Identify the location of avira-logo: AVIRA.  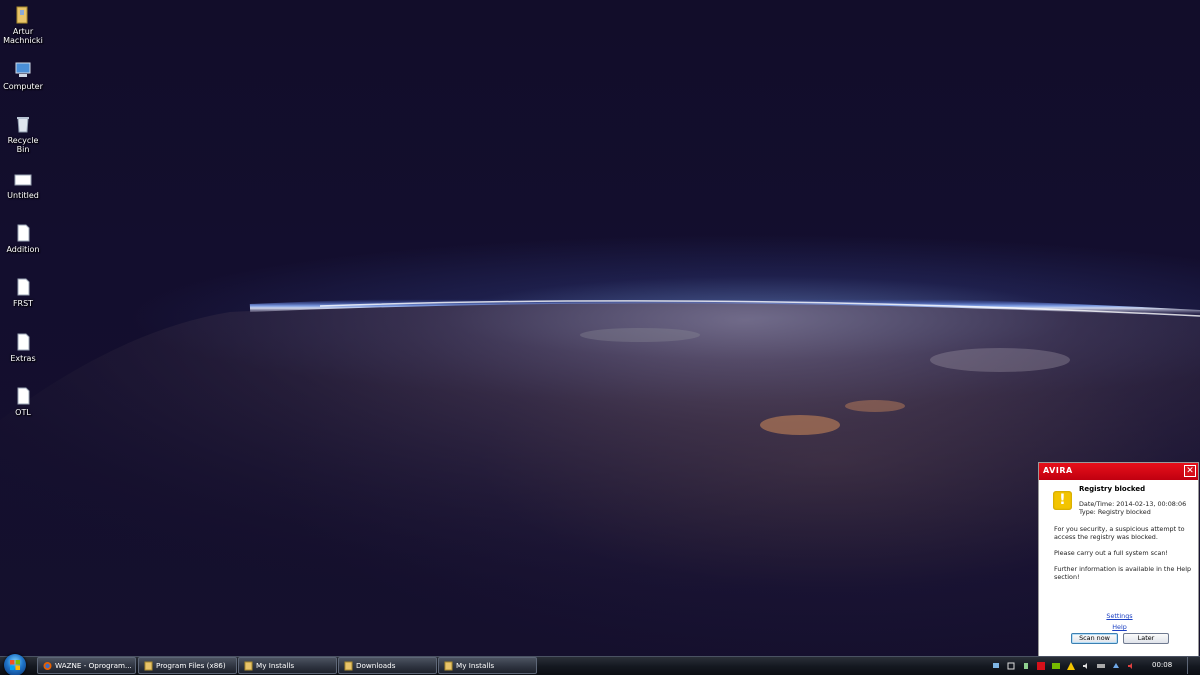
(1058, 470).